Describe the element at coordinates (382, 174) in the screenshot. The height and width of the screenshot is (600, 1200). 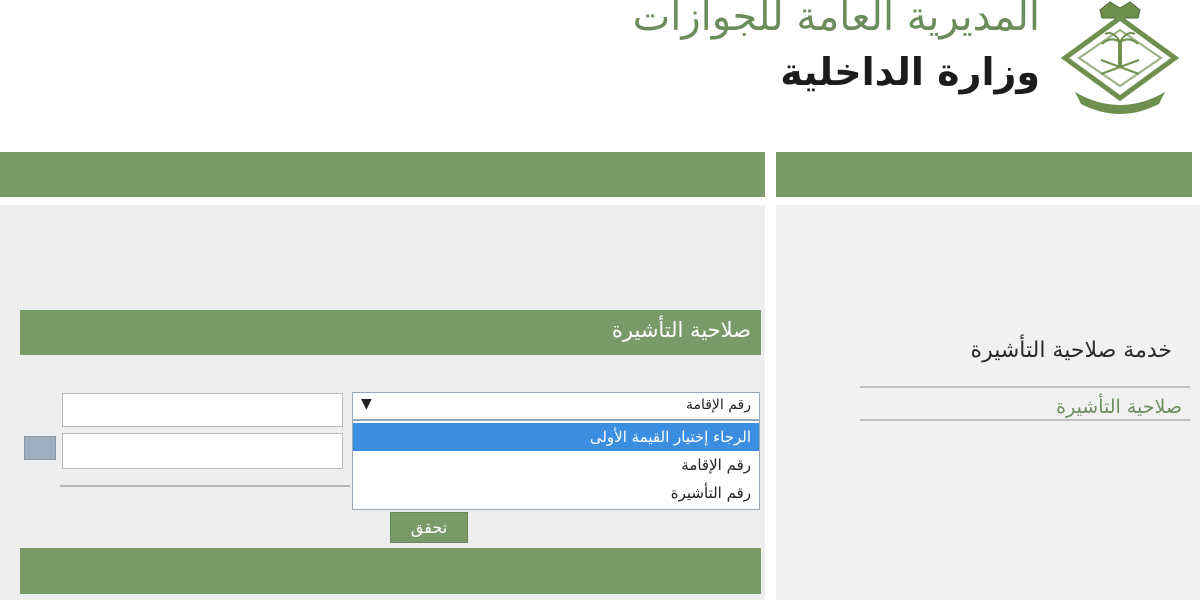
I see `top-bar-left` at that location.